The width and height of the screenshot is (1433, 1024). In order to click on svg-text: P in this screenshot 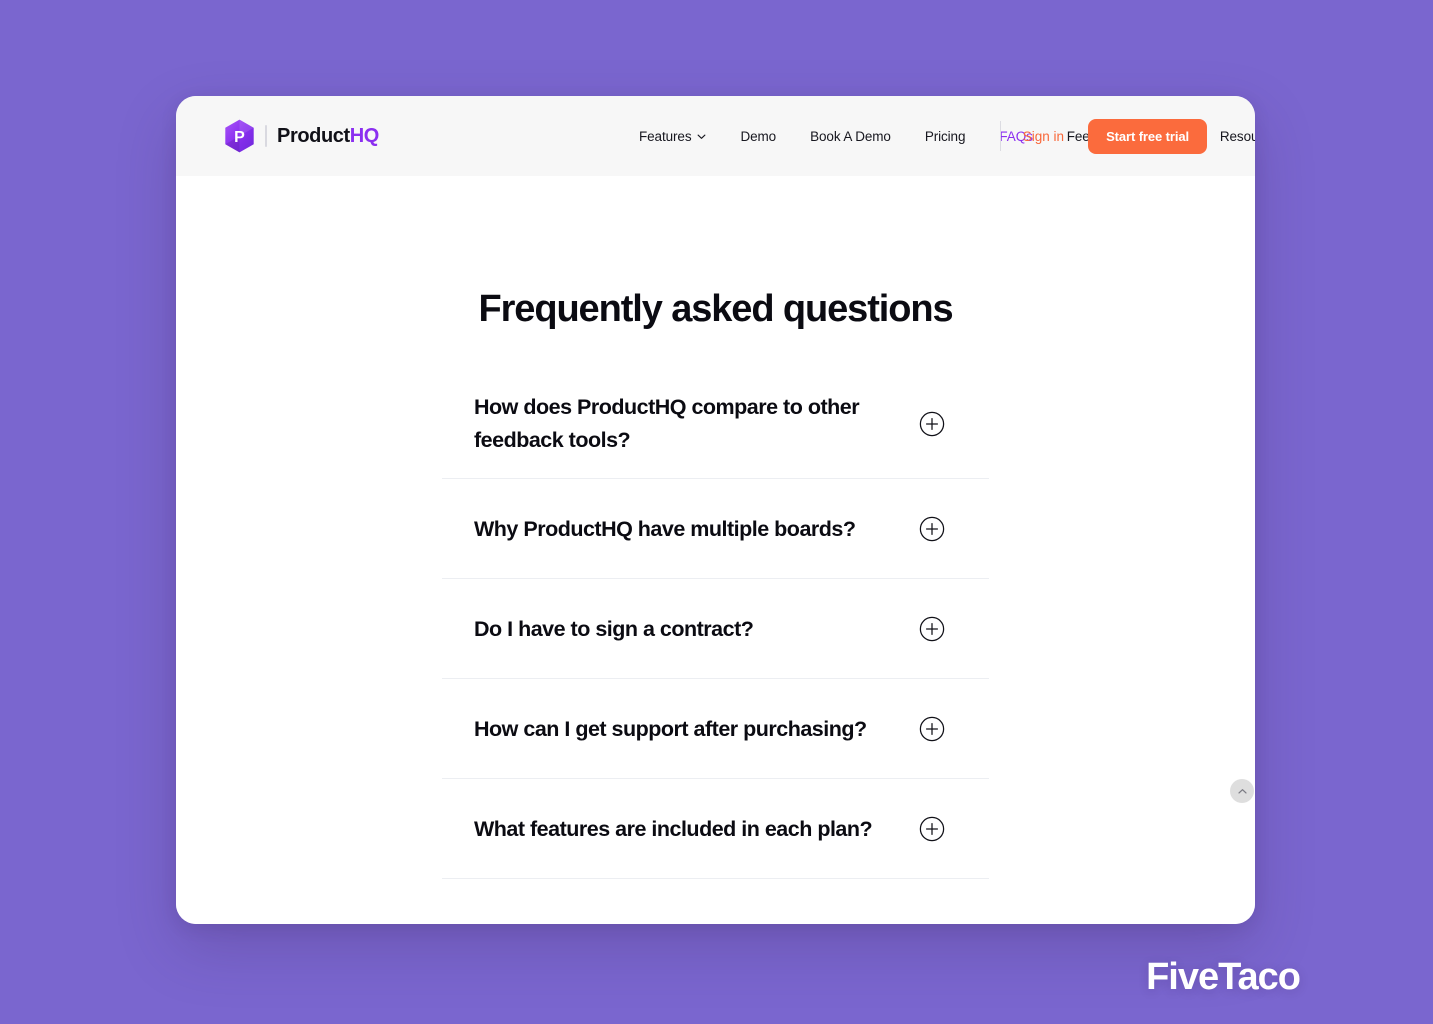, I will do `click(239, 137)`.